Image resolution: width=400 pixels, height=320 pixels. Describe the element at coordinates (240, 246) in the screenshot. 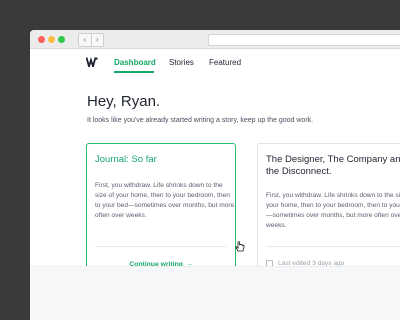

I see `hand-pointer-icon` at that location.